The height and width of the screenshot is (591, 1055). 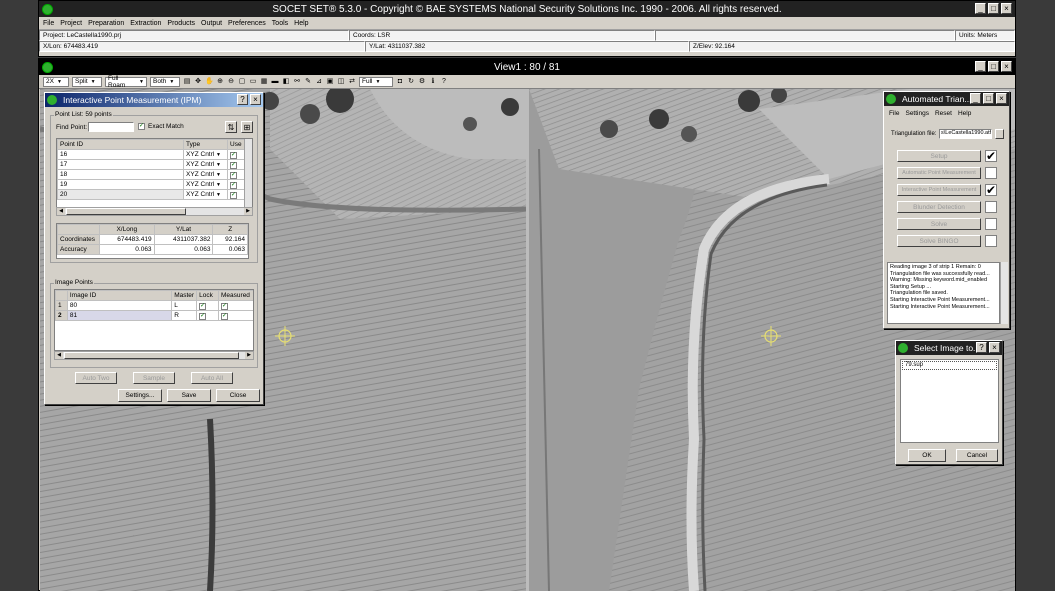 I want to click on master-cell: R, so click(x=184, y=315).